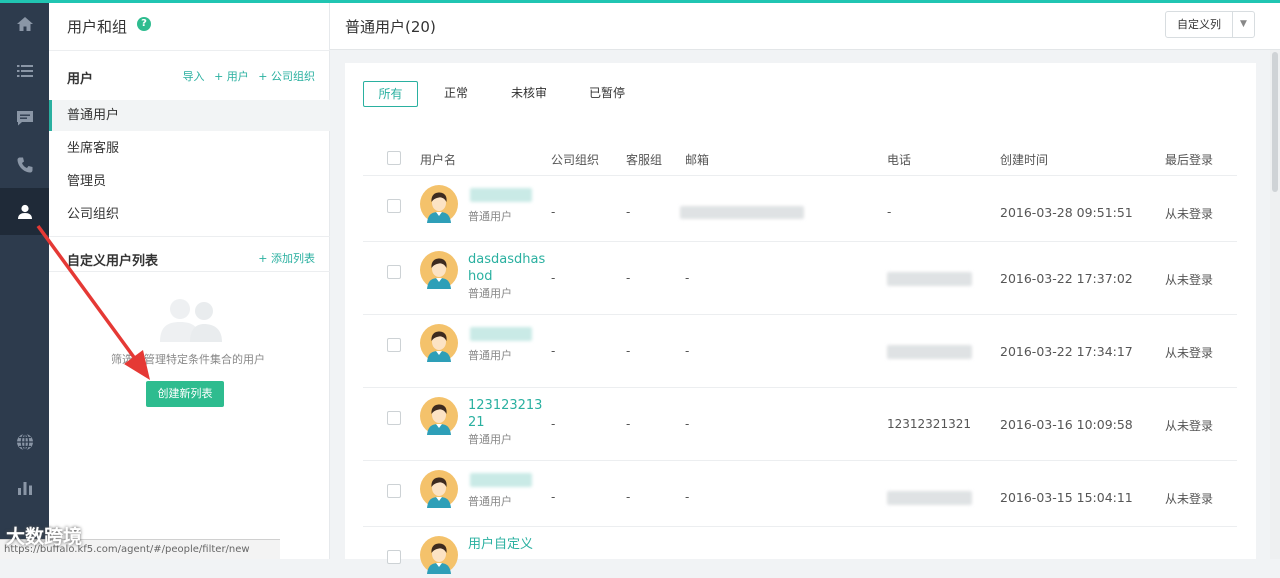 Image resolution: width=1280 pixels, height=578 pixels. What do you see at coordinates (1199, 24) in the screenshot?
I see `customize-columns-label: 自定义列` at bounding box center [1199, 24].